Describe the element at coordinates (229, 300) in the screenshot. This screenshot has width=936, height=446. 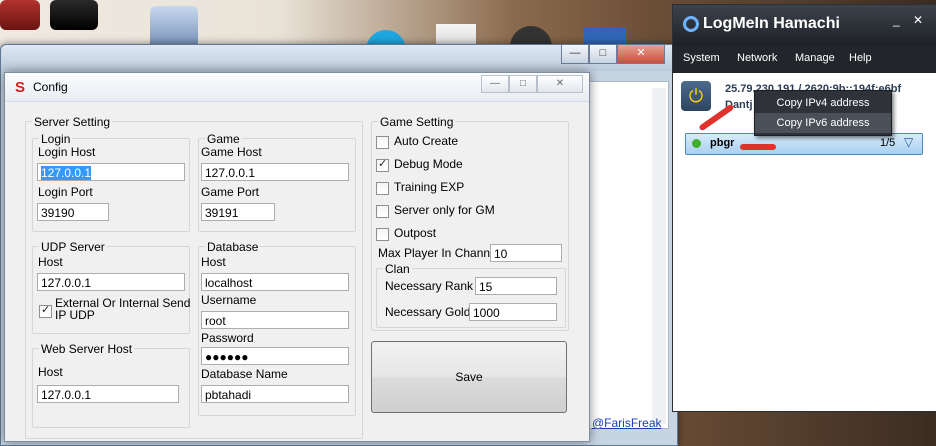
I see `db-username-label: Username` at that location.